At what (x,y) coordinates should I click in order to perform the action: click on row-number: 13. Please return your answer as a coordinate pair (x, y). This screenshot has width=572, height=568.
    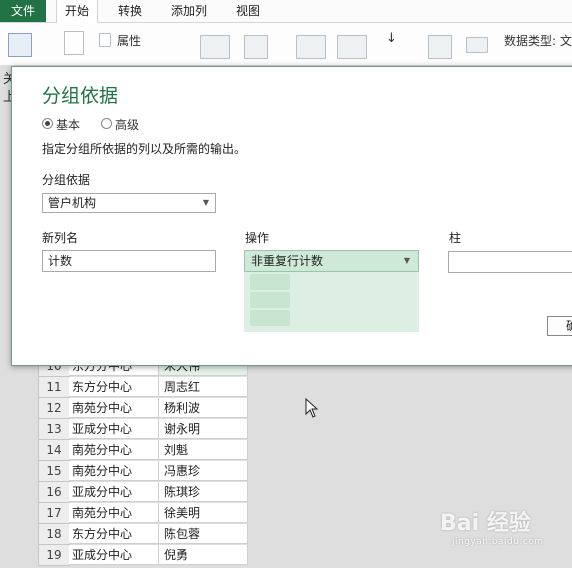
    Looking at the image, I should click on (54, 429).